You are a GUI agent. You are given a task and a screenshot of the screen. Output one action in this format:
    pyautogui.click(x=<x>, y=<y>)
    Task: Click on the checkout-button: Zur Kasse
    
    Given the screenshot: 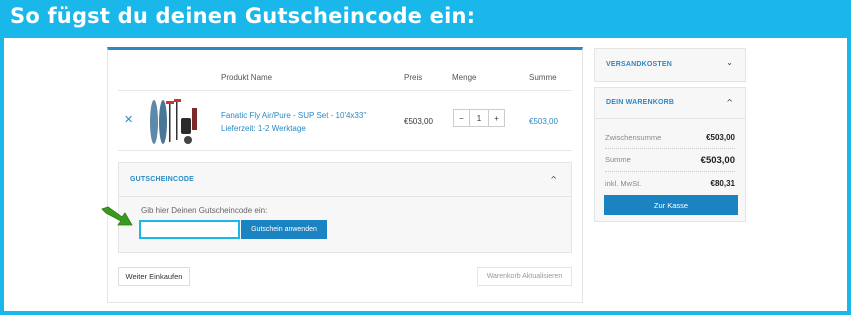 What is the action you would take?
    pyautogui.click(x=671, y=205)
    